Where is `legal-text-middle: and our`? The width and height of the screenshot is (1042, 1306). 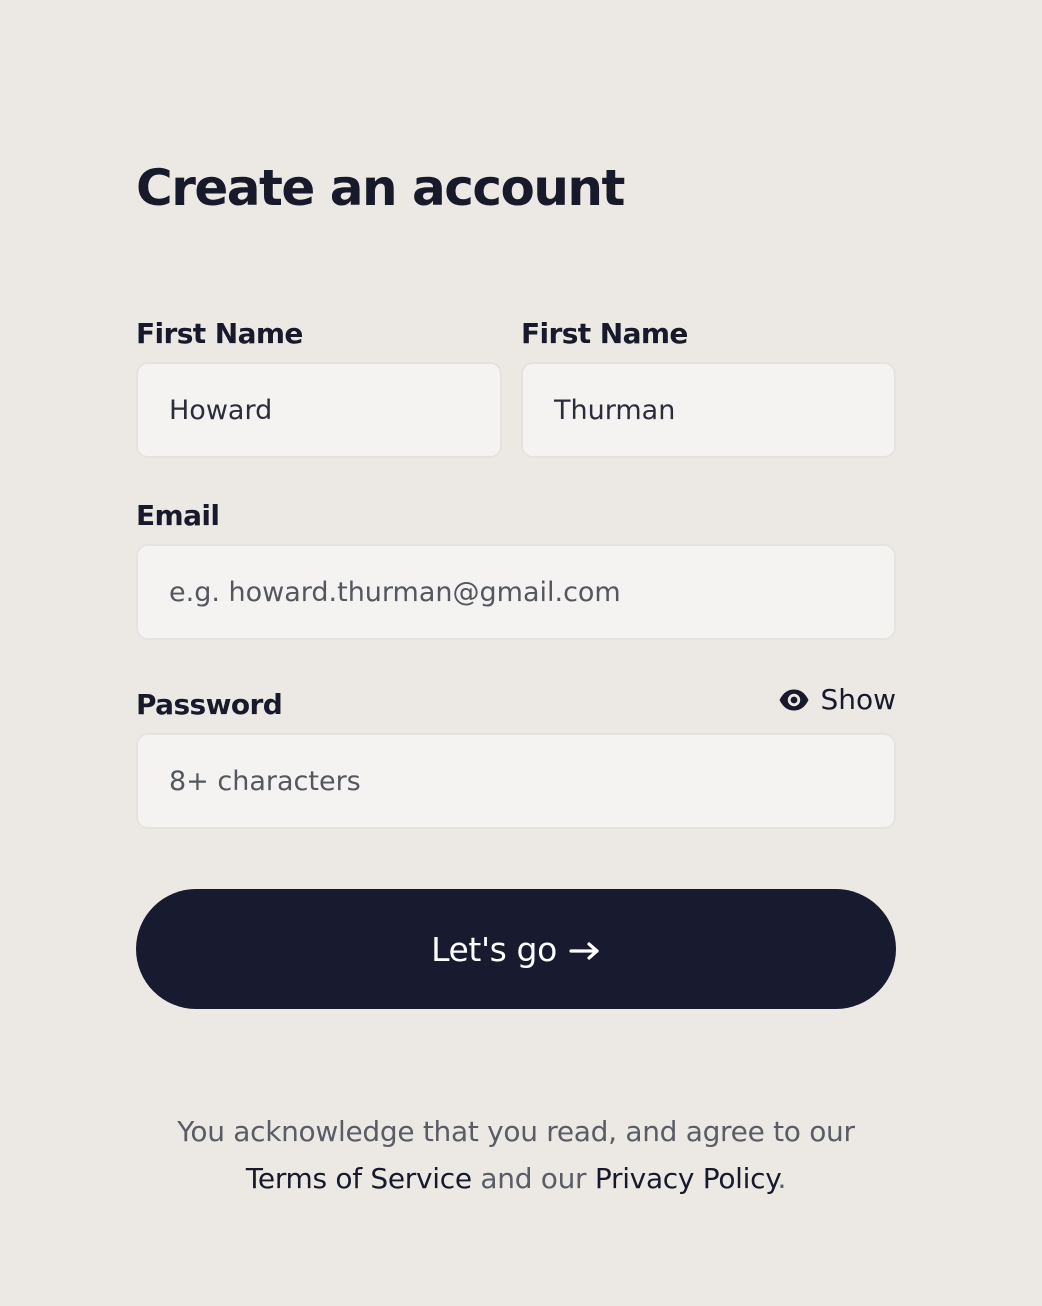
legal-text-middle: and our is located at coordinates (533, 1178).